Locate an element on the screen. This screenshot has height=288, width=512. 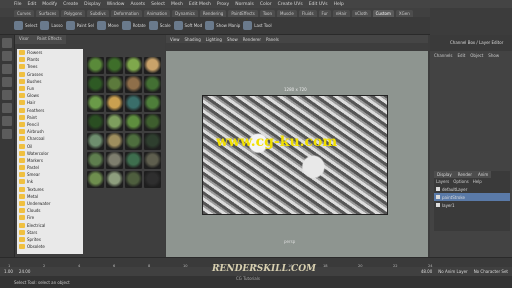
menu-item: Edit is located at coordinates (32, 4).